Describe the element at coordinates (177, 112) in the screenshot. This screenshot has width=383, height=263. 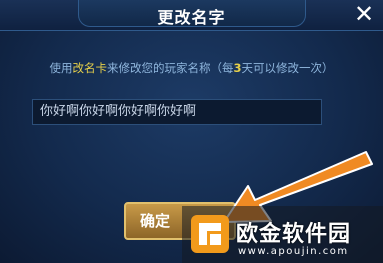
I see `name-input: 你好啊你好啊你好啊你好啊` at that location.